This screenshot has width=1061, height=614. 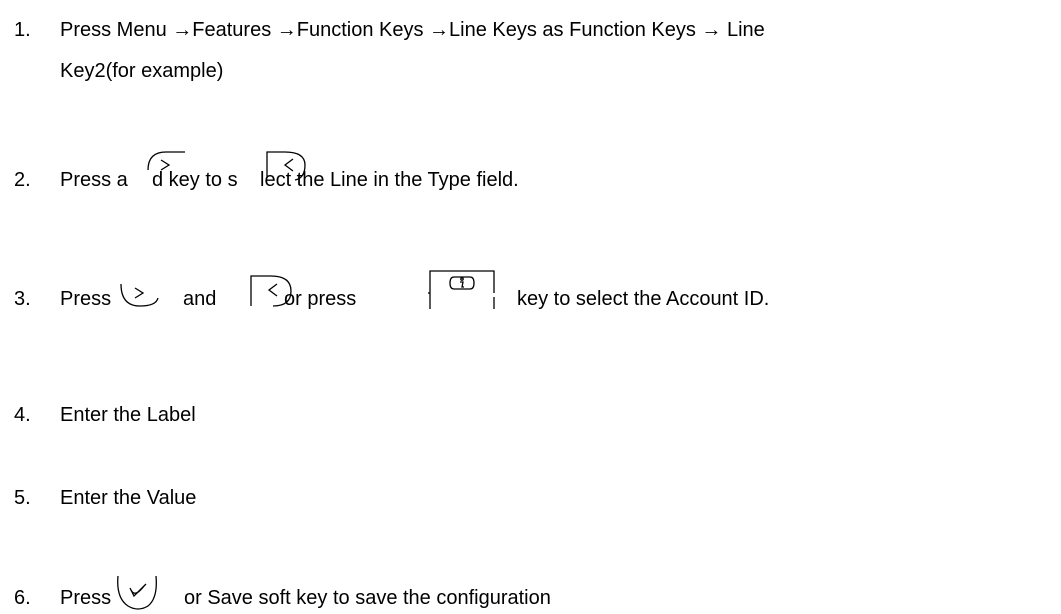 What do you see at coordinates (128, 498) in the screenshot?
I see `step-text: Enter the Value` at bounding box center [128, 498].